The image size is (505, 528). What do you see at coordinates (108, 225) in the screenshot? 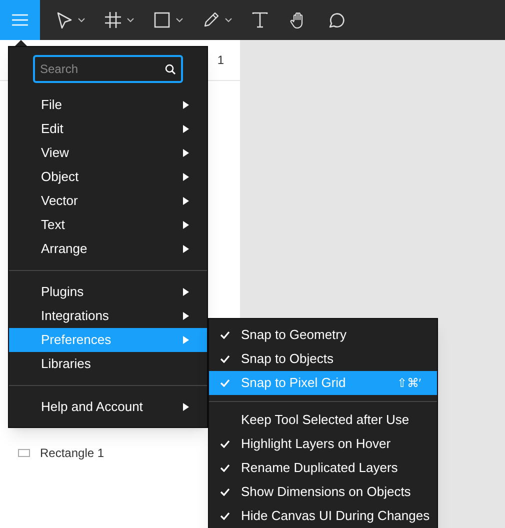
I see `menu-item: Text` at bounding box center [108, 225].